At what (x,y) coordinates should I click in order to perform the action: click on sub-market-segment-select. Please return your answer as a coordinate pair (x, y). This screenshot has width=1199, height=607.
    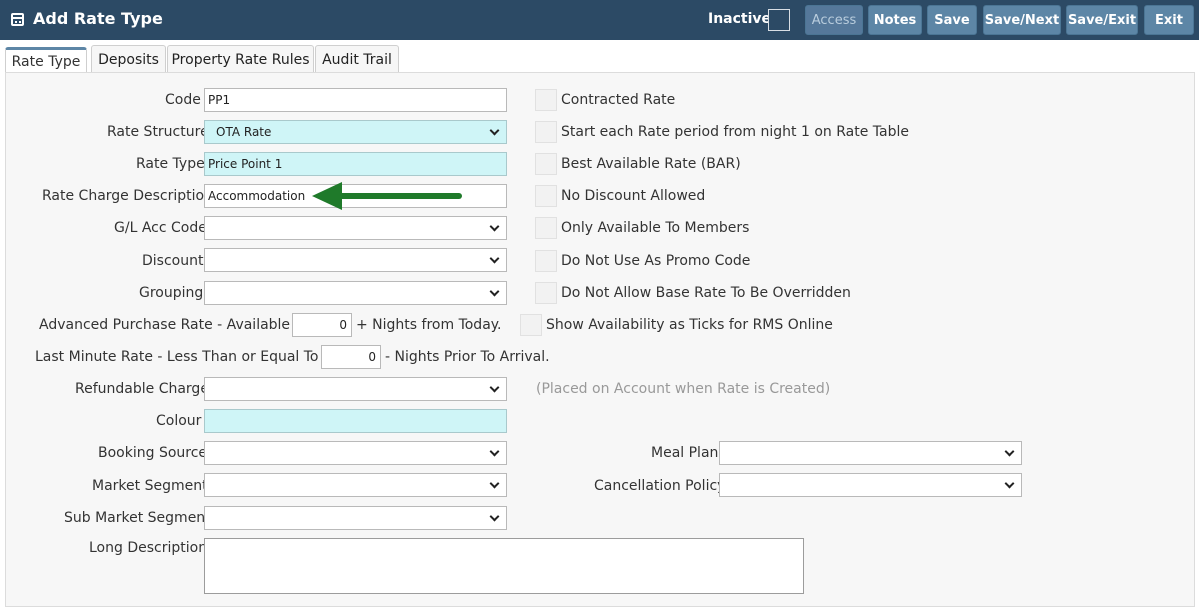
    Looking at the image, I should click on (355, 518).